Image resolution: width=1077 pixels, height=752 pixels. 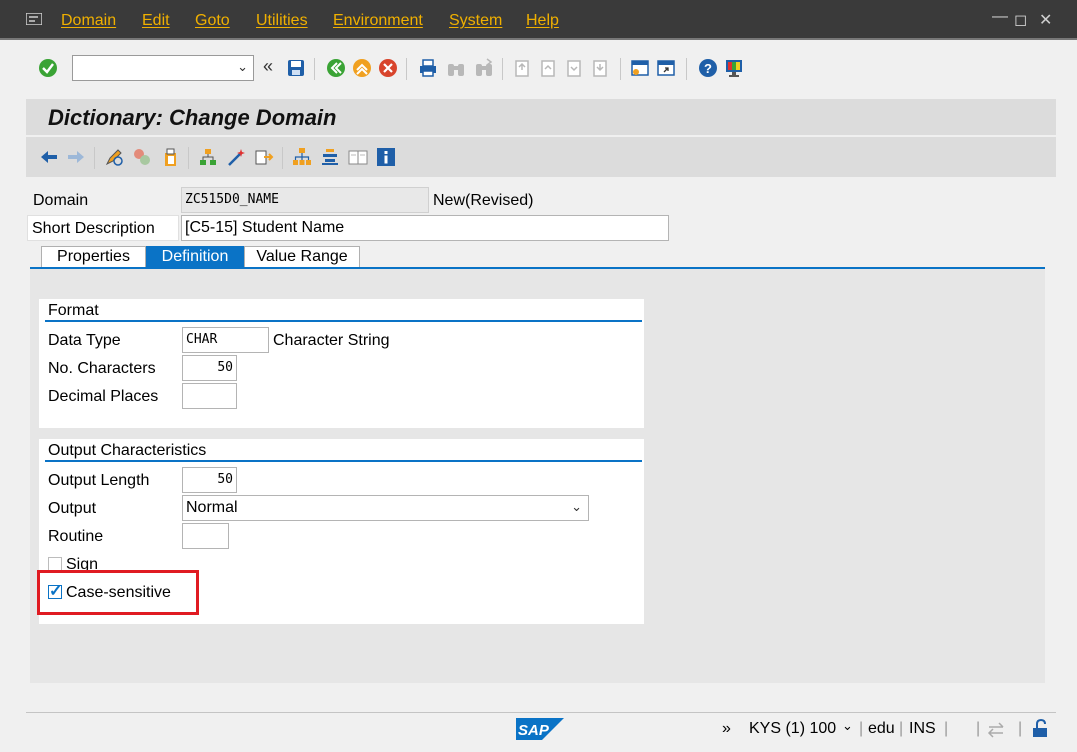 What do you see at coordinates (170, 157) in the screenshot?
I see `activate-icon` at bounding box center [170, 157].